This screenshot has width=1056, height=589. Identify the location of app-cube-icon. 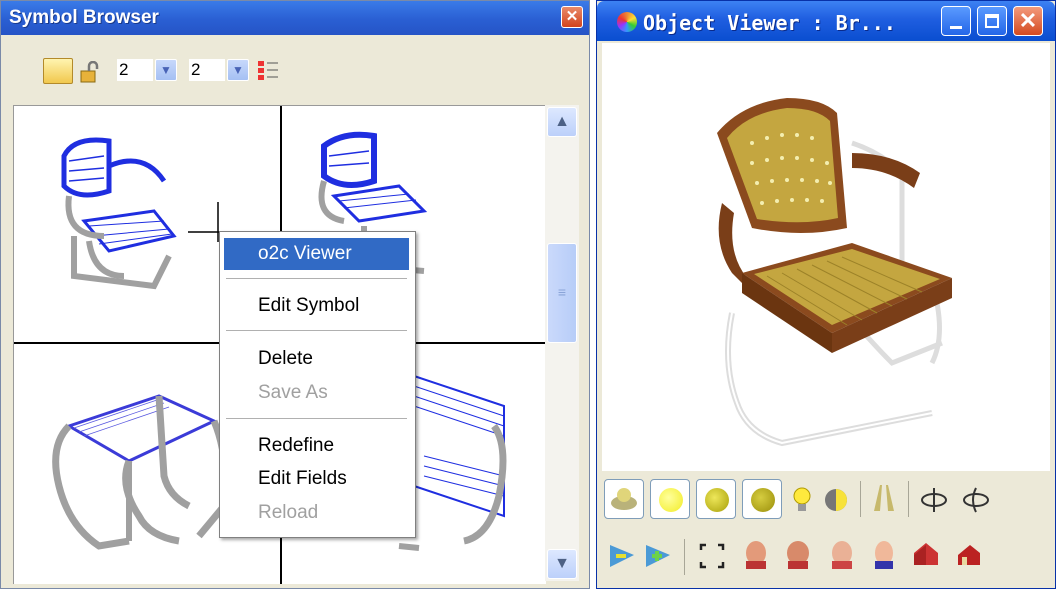
(627, 22).